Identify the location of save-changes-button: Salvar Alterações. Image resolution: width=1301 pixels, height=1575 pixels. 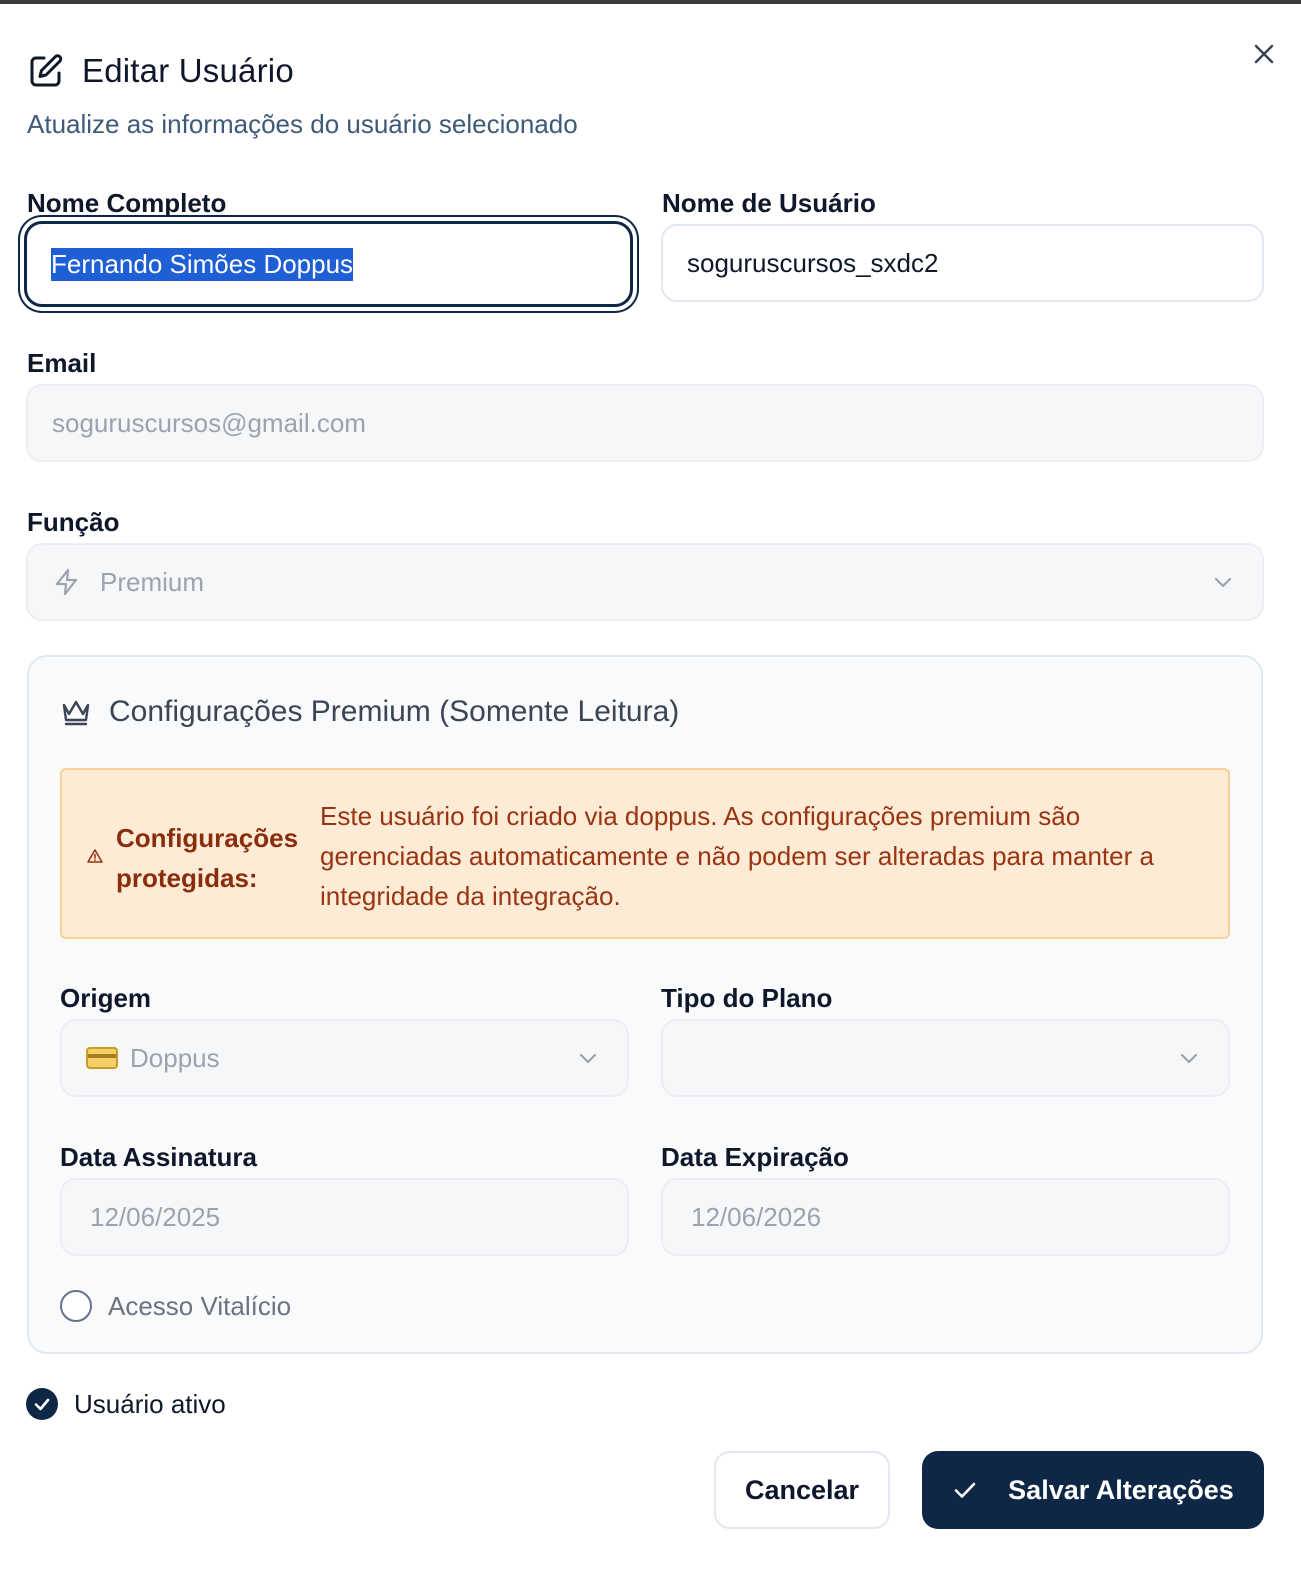
(1093, 1490).